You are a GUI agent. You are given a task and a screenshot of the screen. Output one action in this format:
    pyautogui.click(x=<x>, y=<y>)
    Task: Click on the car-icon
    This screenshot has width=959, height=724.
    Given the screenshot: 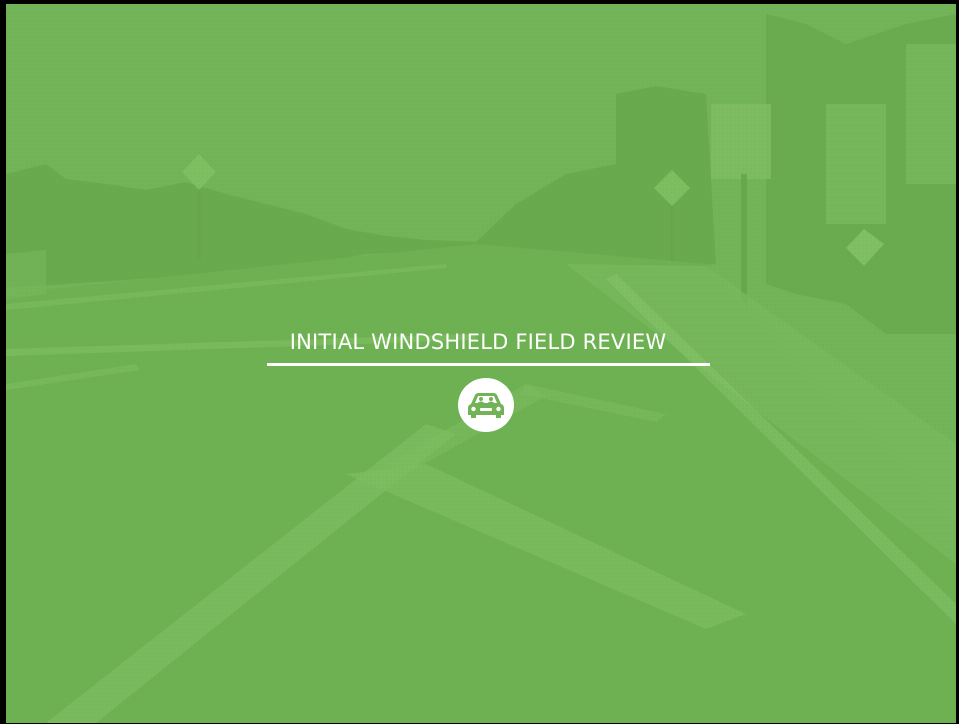 What is the action you would take?
    pyautogui.click(x=486, y=405)
    